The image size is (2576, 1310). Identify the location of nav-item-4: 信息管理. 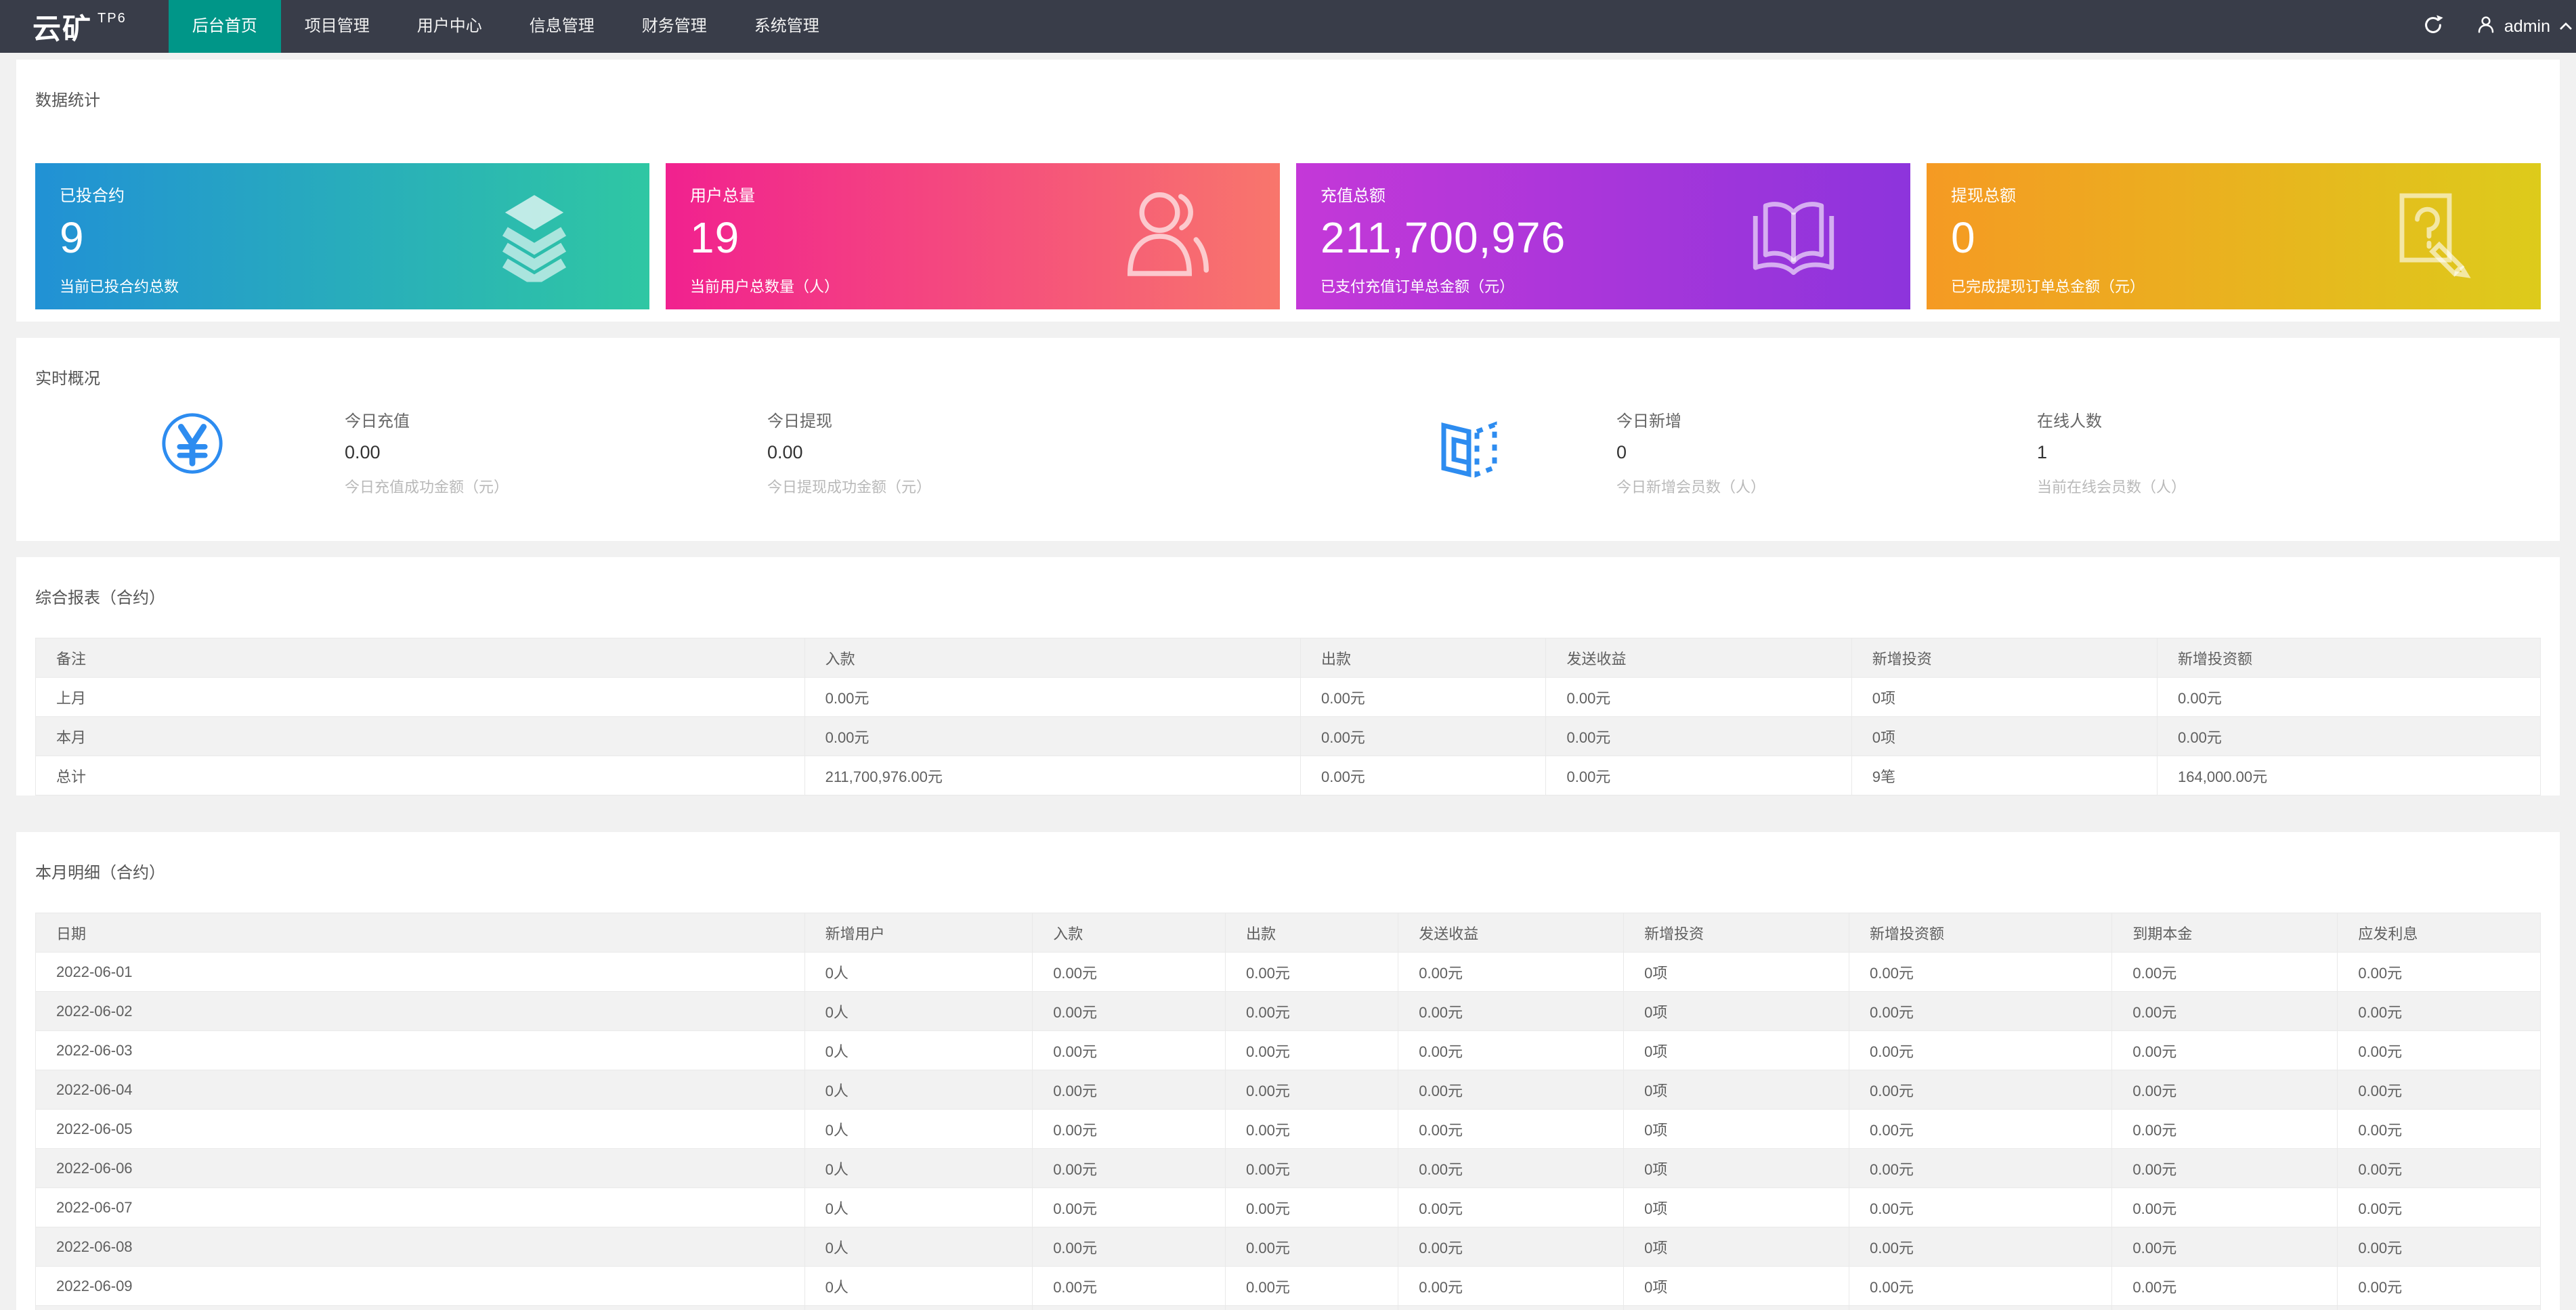
(562, 27).